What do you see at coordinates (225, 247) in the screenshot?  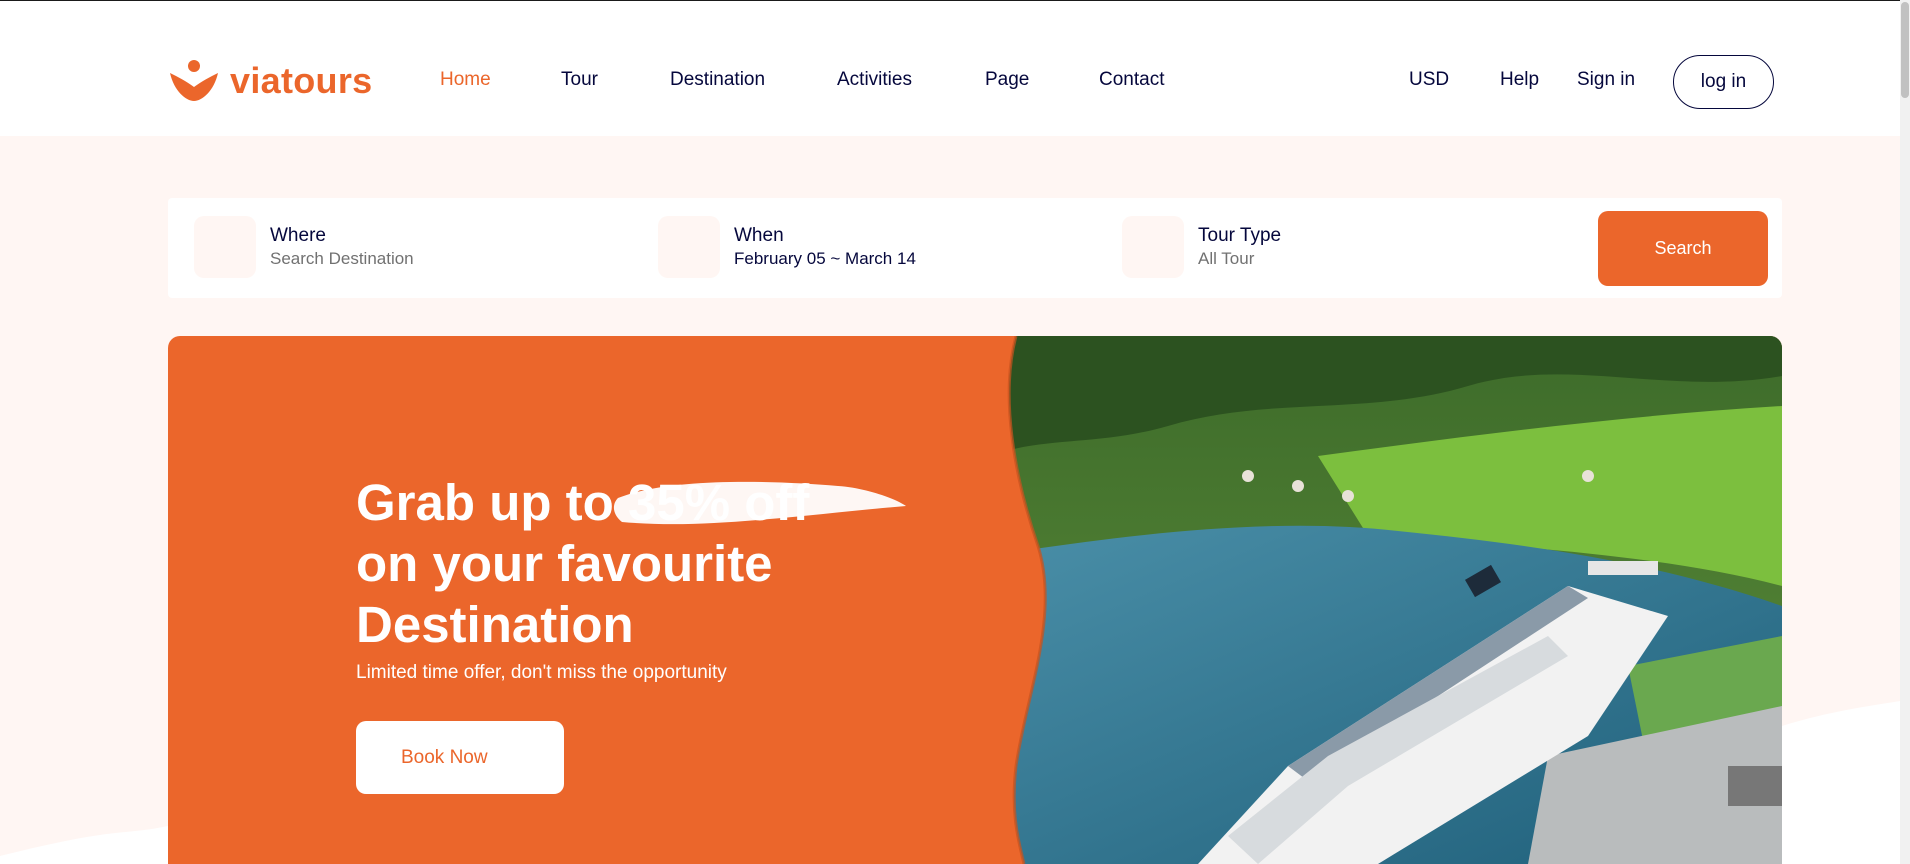 I see `location-icon` at bounding box center [225, 247].